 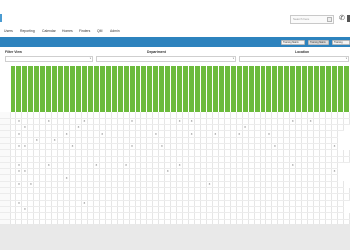 I want to click on nav-item-finders: Finders, so click(x=84, y=31).